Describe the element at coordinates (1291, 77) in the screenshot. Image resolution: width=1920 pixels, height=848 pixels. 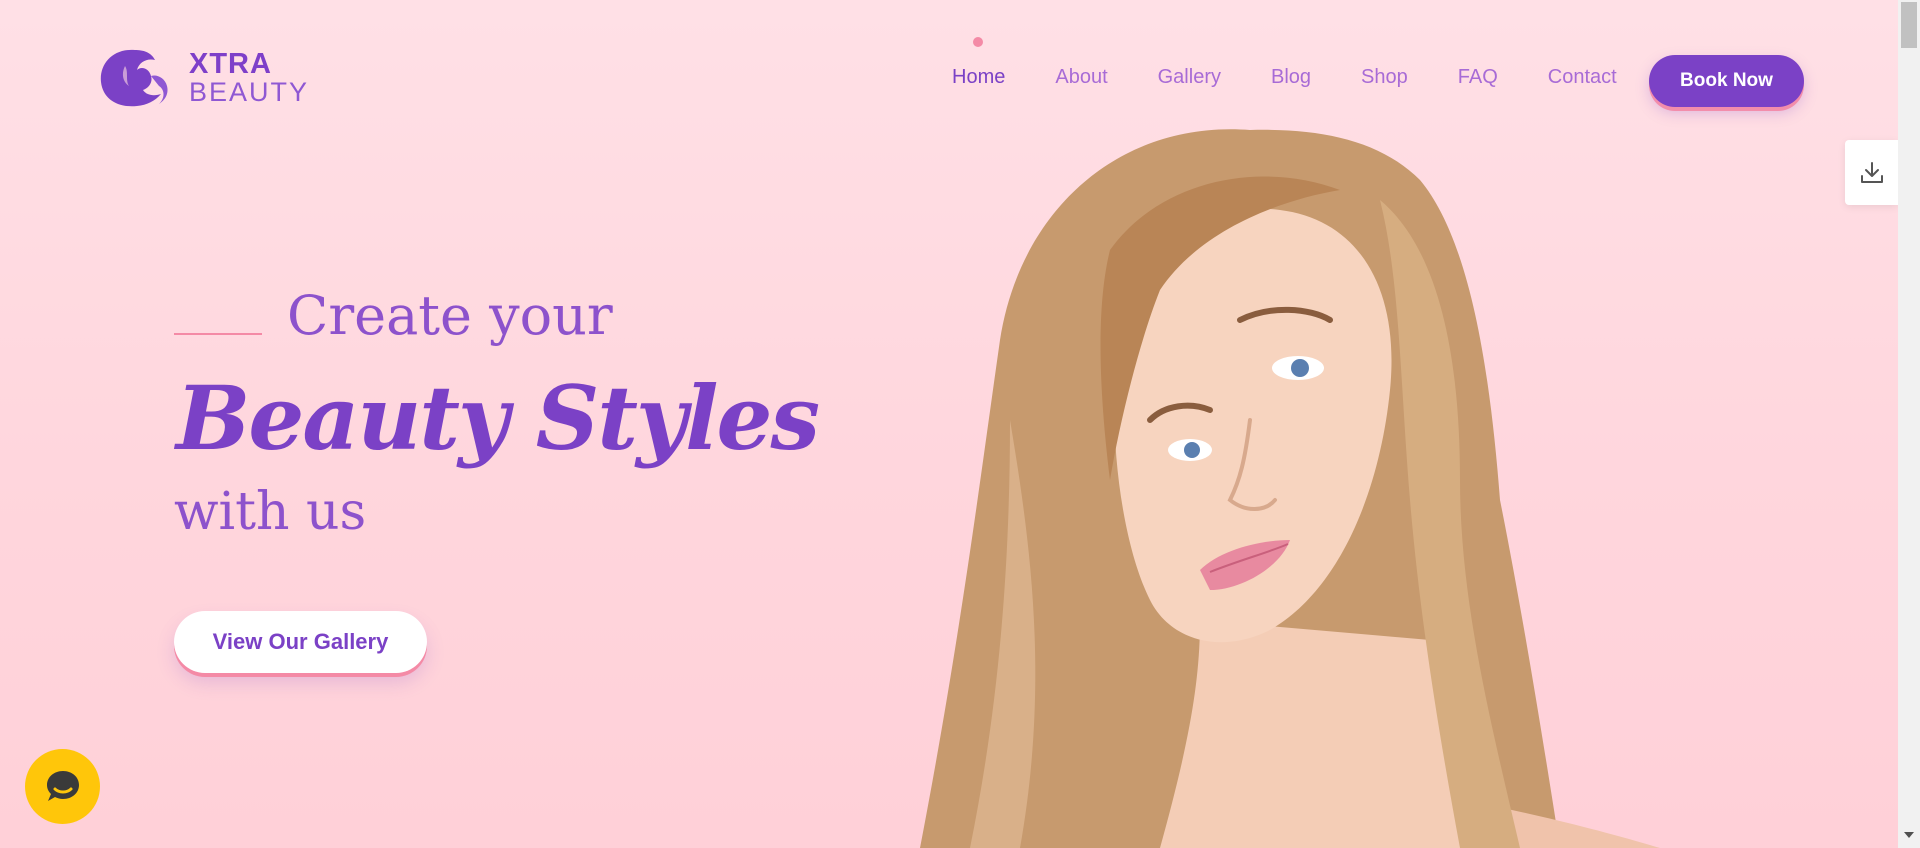
I see `nav-item-blog: Blog` at that location.